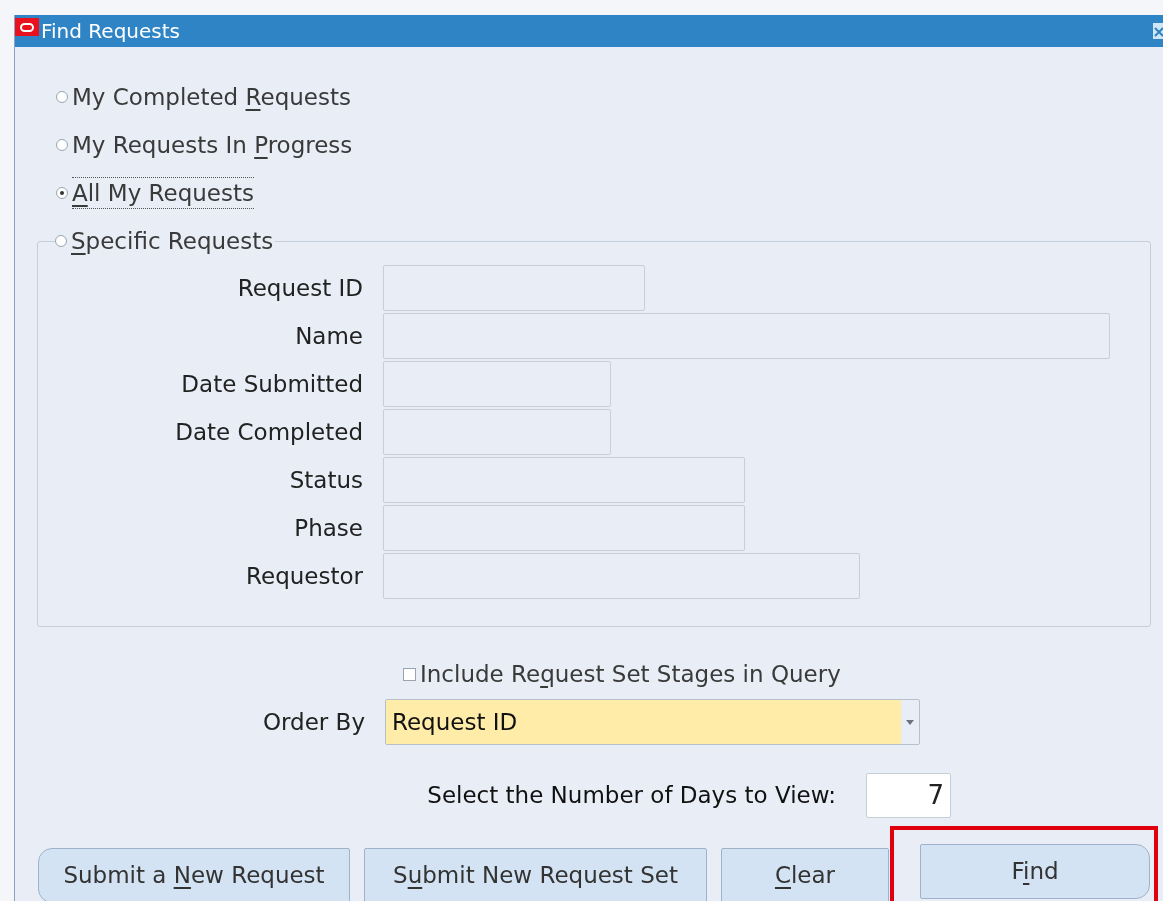 This screenshot has height=901, width=1163. What do you see at coordinates (652, 722) in the screenshot?
I see `order-by-dropdown: Request ID` at bounding box center [652, 722].